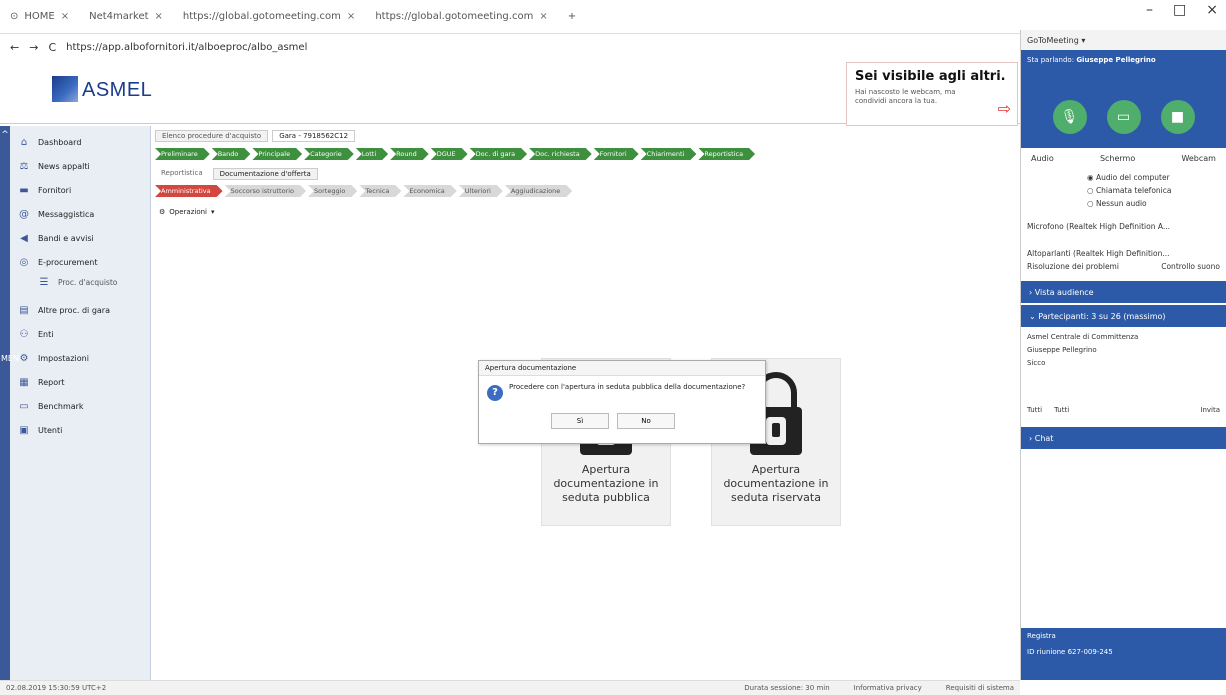 The image size is (1226, 695). Describe the element at coordinates (380, 191) in the screenshot. I see `step-tecnica: Tecnica` at that location.